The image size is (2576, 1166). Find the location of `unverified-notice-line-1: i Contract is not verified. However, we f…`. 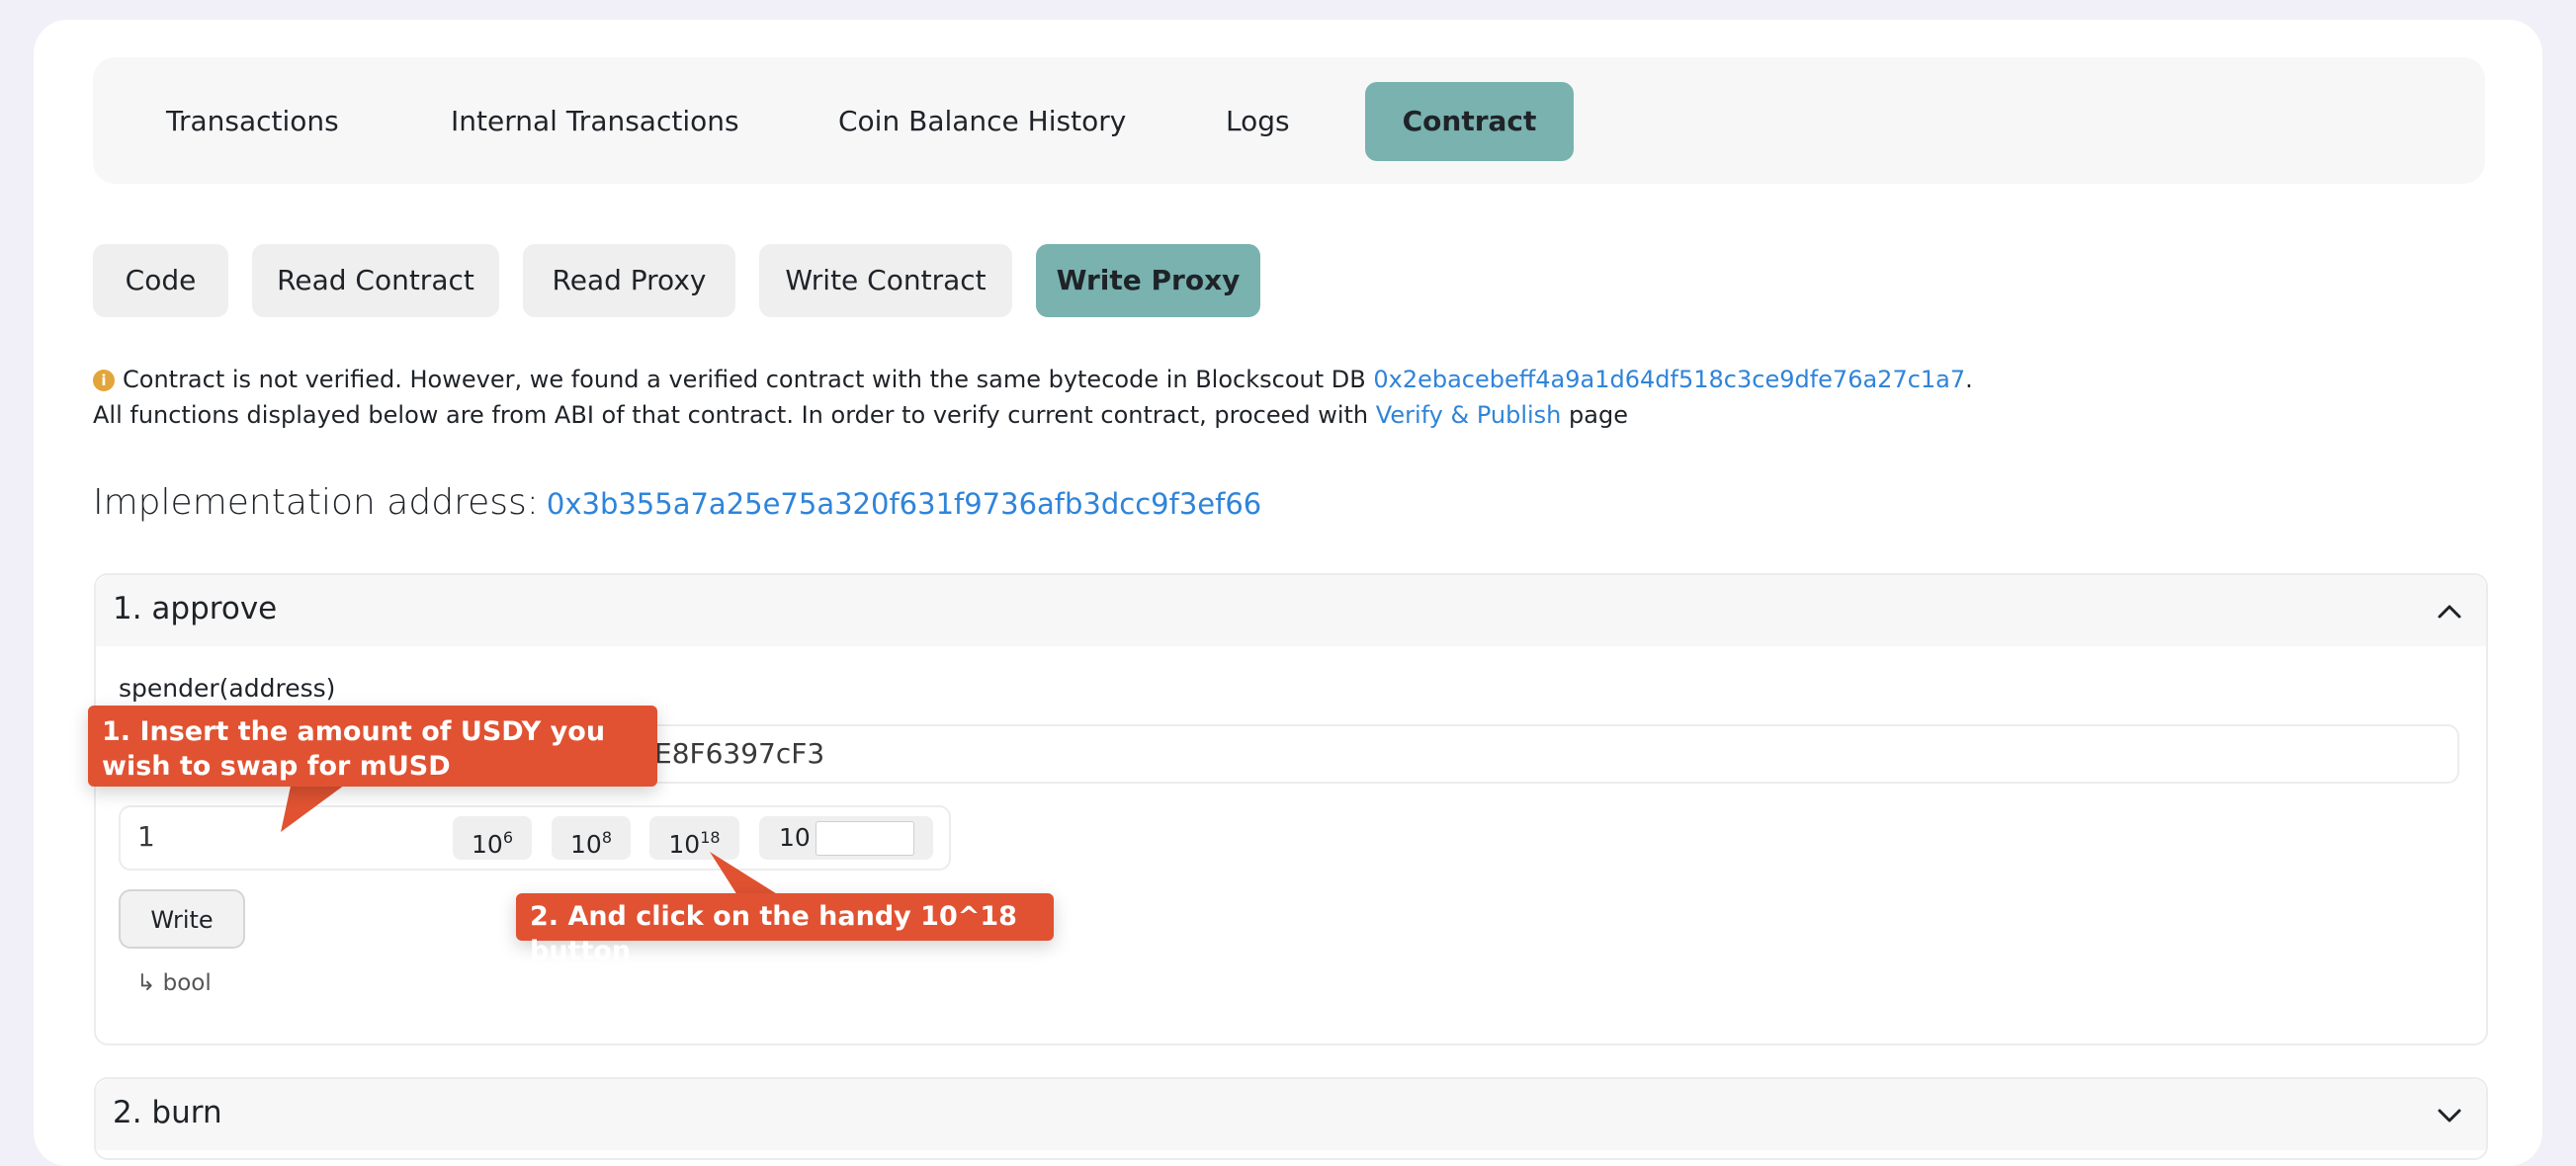

unverified-notice-line-1: i Contract is not verified. However, we f… is located at coordinates (1033, 379).